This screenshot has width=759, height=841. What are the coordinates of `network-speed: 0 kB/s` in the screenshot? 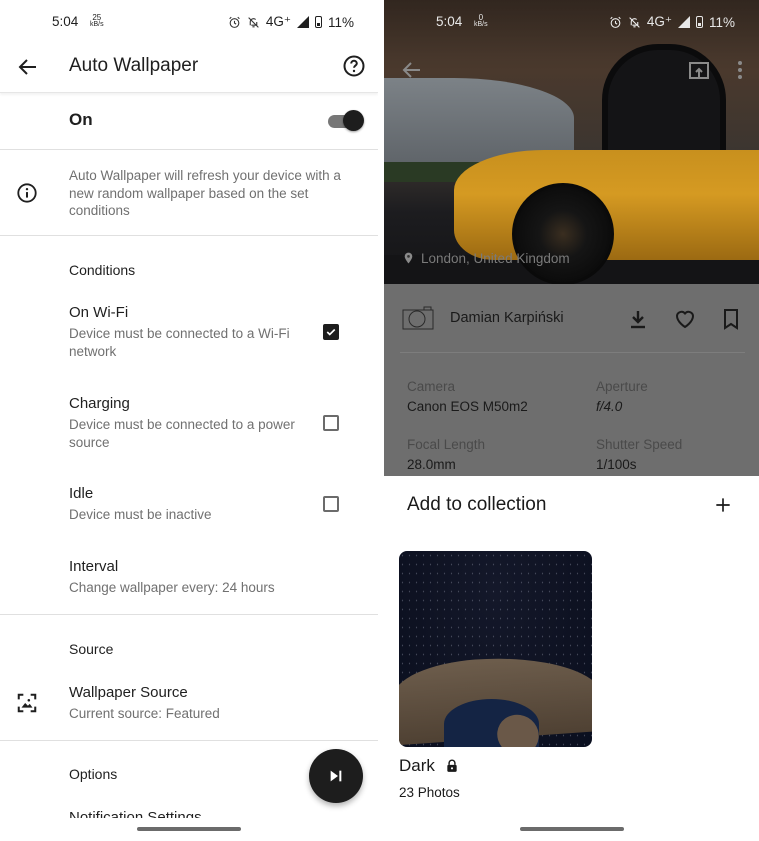 It's located at (481, 21).